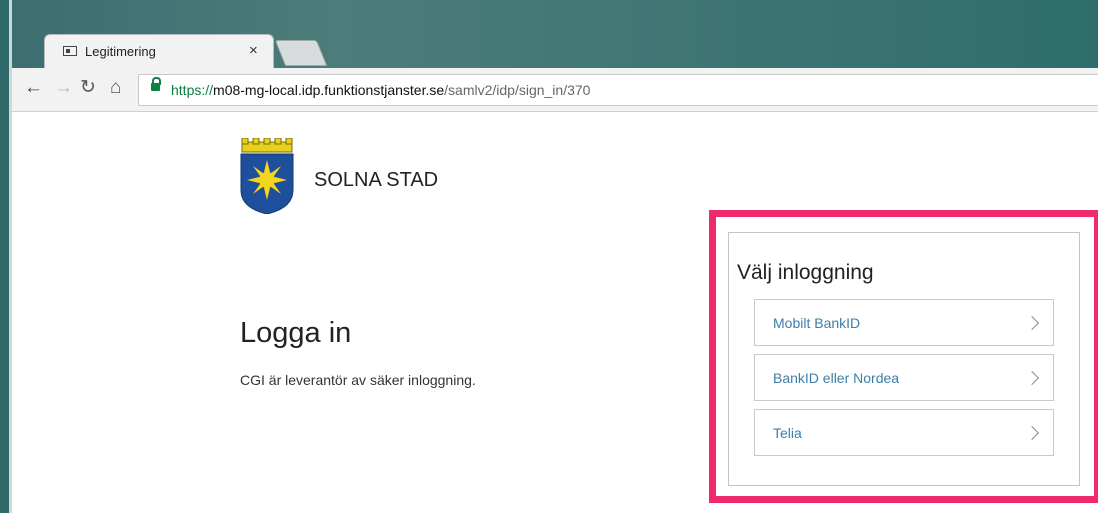 The height and width of the screenshot is (513, 1098). Describe the element at coordinates (301, 53) in the screenshot. I see `new-tab-button` at that location.